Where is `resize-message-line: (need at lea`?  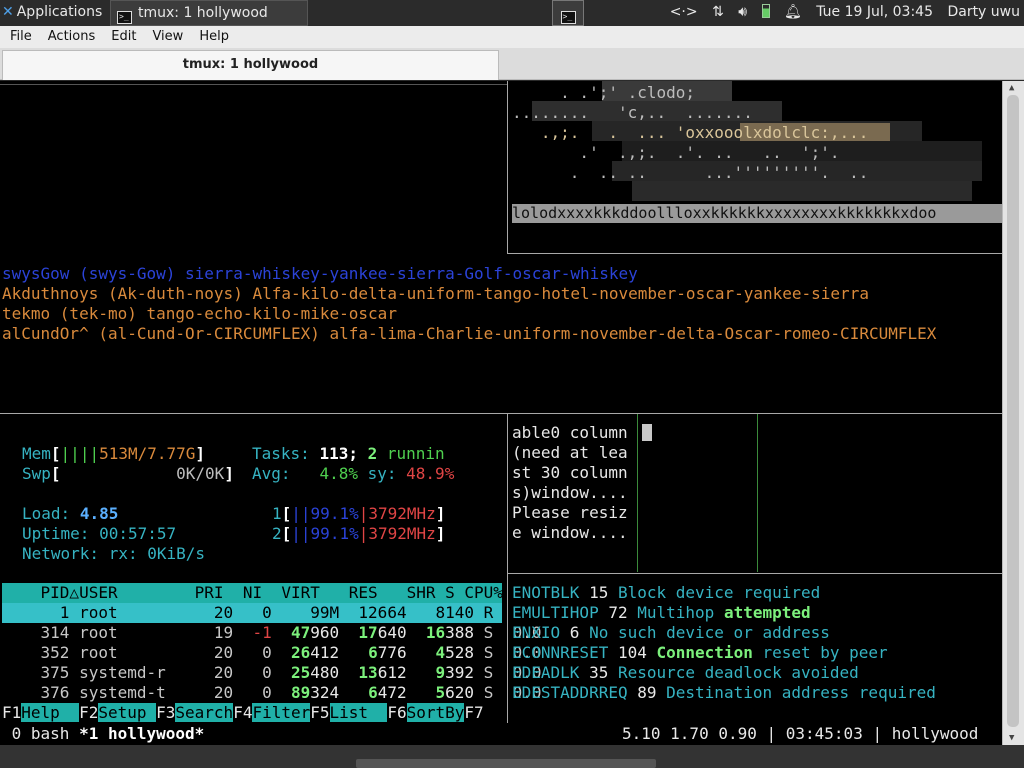
resize-message-line: (need at lea is located at coordinates (570, 452).